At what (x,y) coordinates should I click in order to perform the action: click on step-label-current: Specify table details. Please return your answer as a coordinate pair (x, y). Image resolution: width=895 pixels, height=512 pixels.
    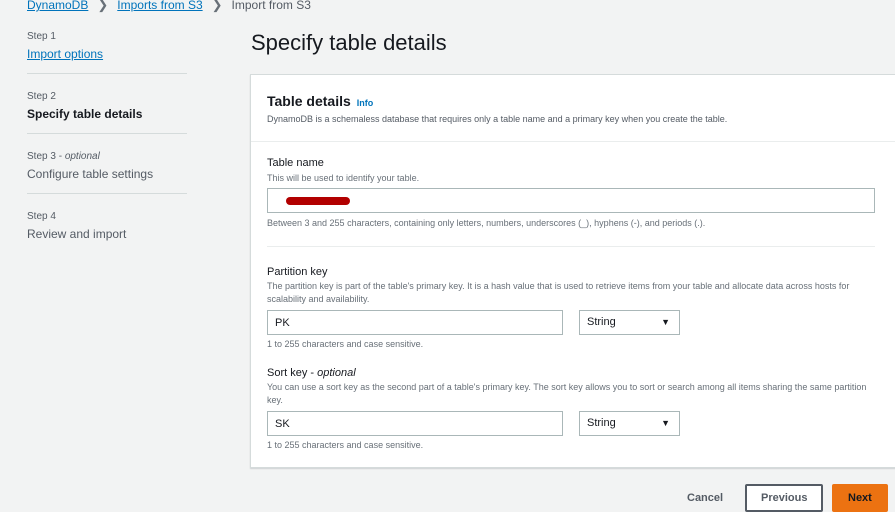
    Looking at the image, I should click on (85, 114).